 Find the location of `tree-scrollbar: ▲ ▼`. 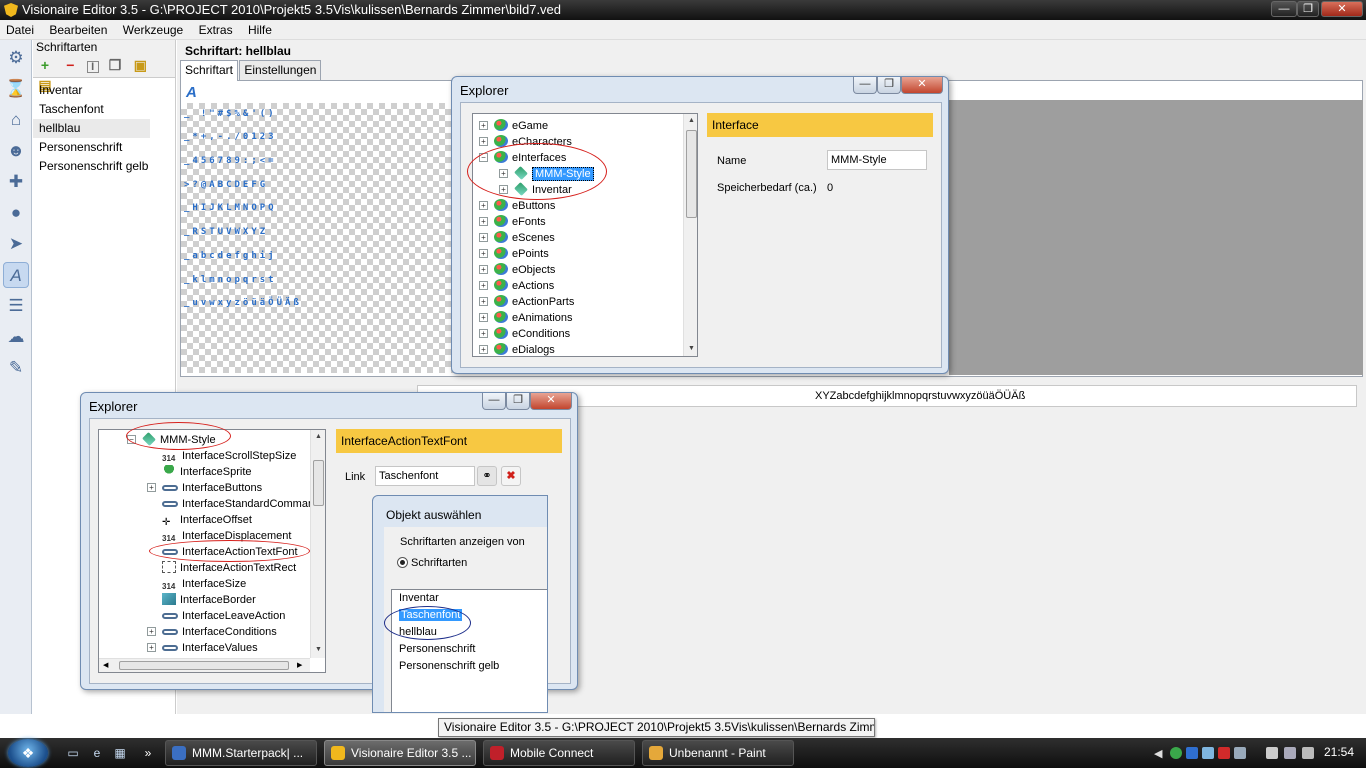

tree-scrollbar: ▲ ▼ is located at coordinates (690, 235).